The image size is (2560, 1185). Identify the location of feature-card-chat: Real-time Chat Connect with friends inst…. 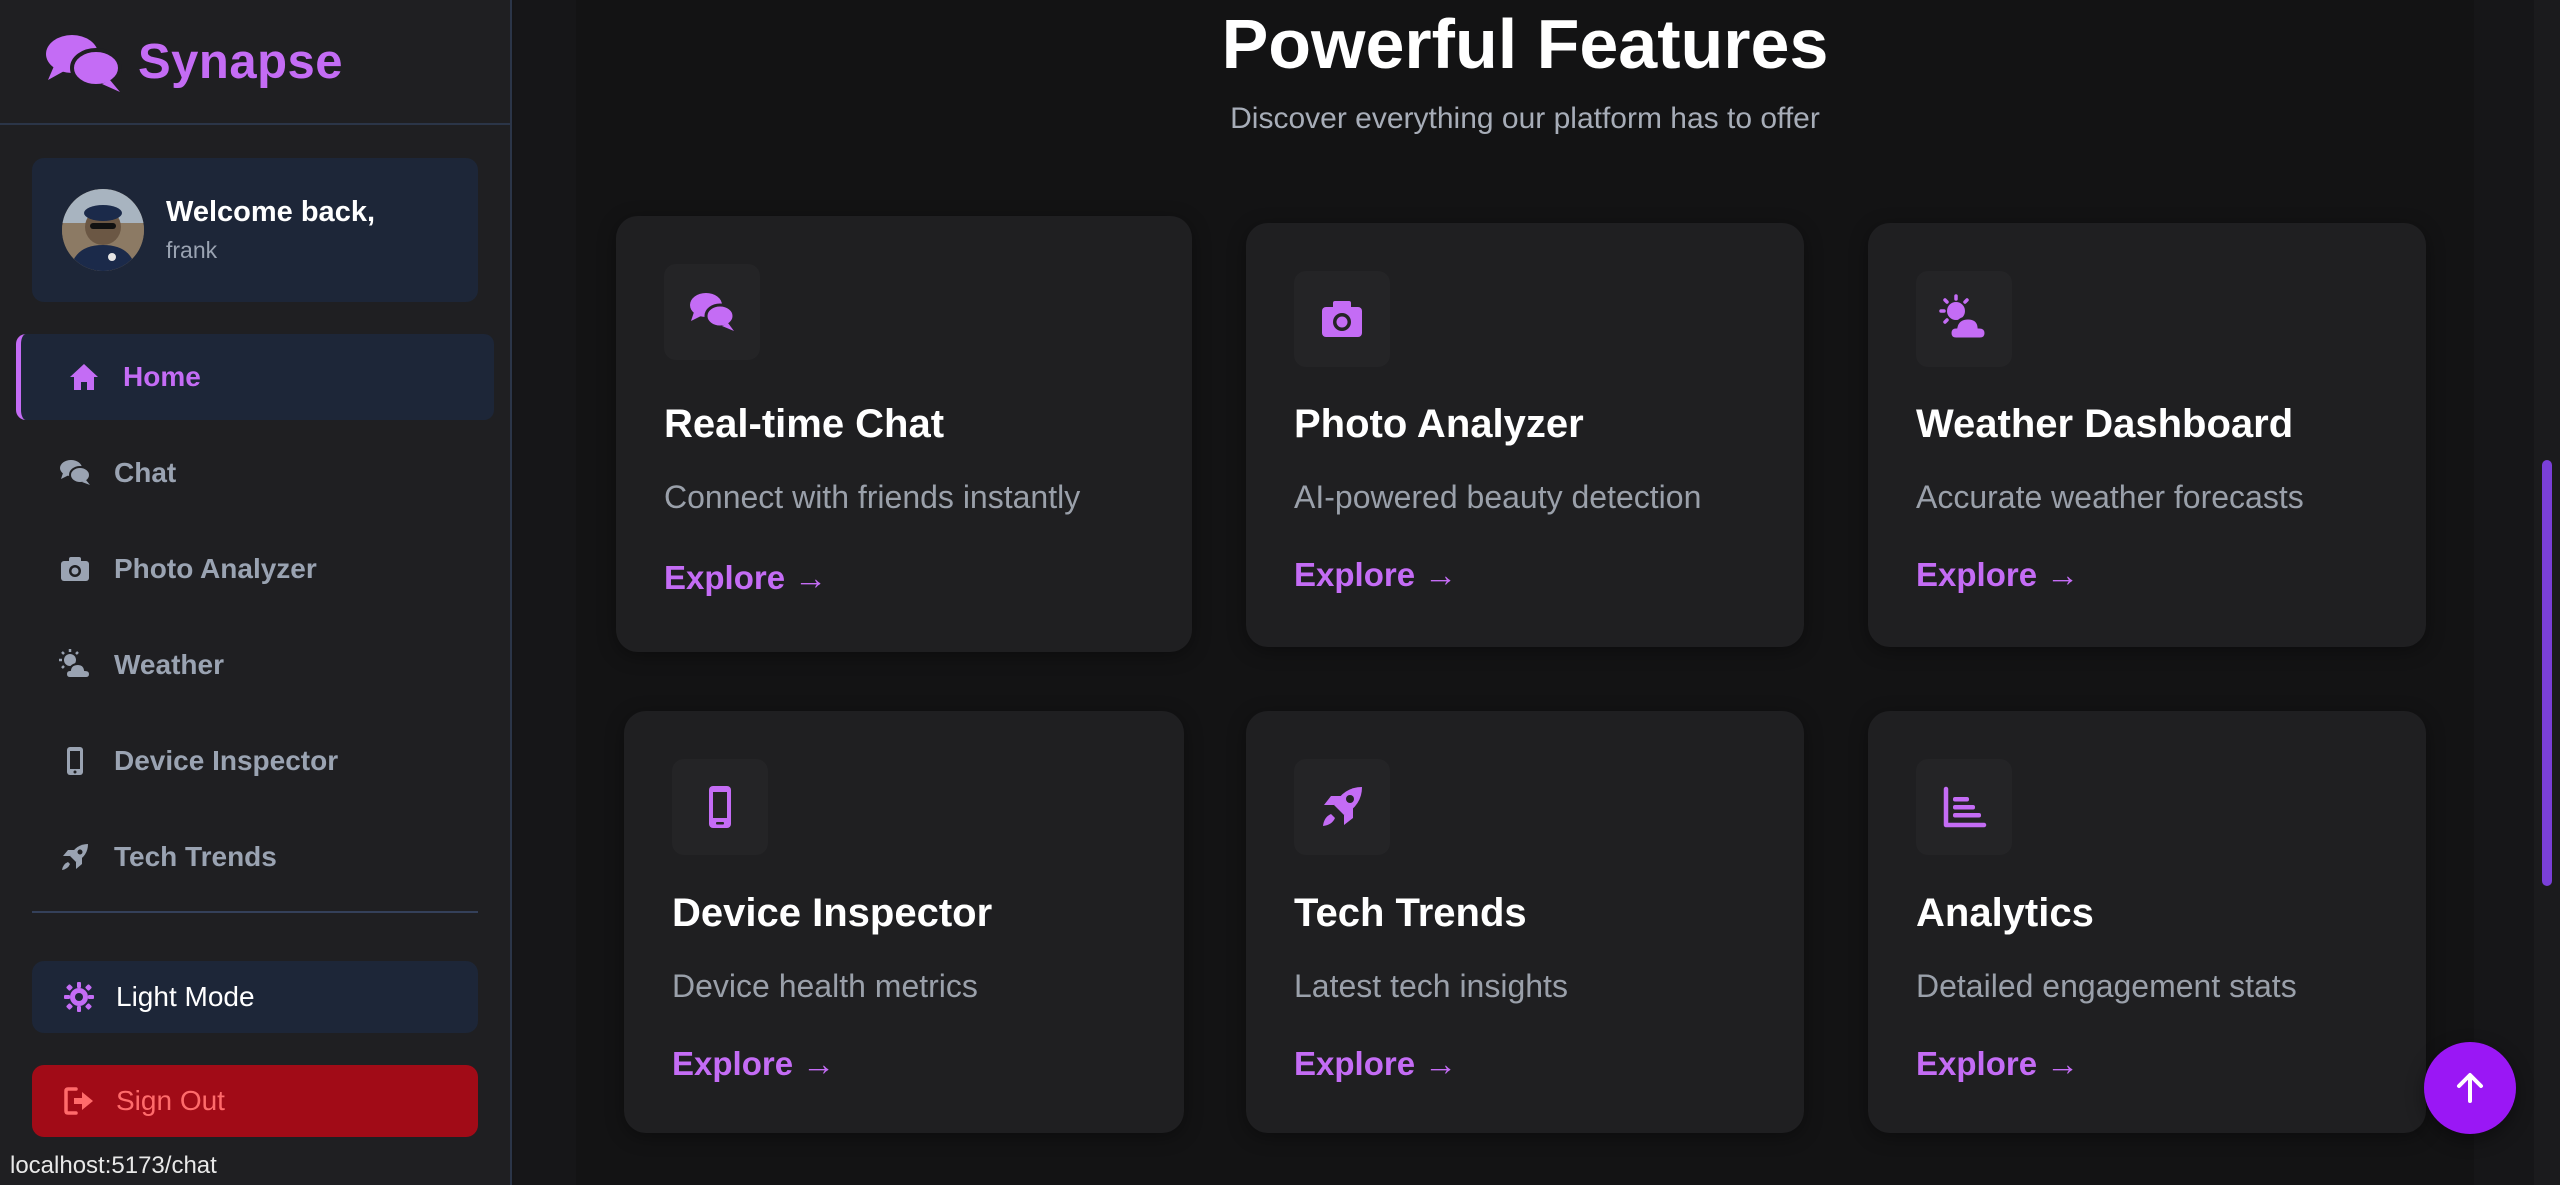
(904, 434).